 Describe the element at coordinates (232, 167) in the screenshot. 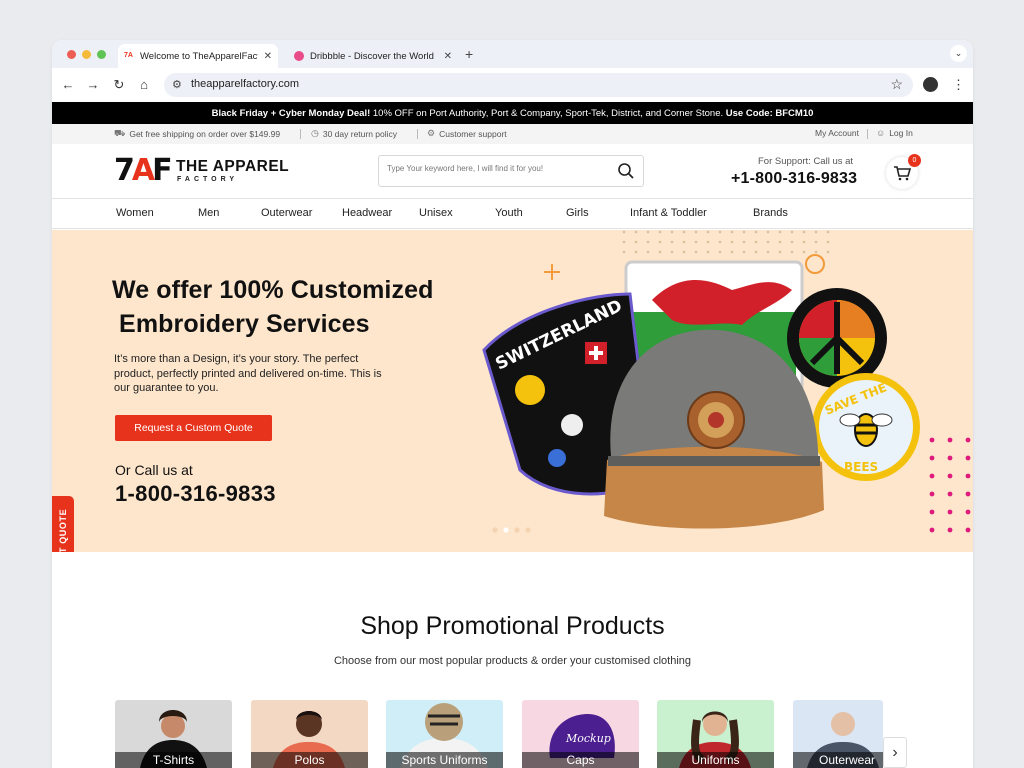

I see `logo-name: THE APPAREL` at that location.